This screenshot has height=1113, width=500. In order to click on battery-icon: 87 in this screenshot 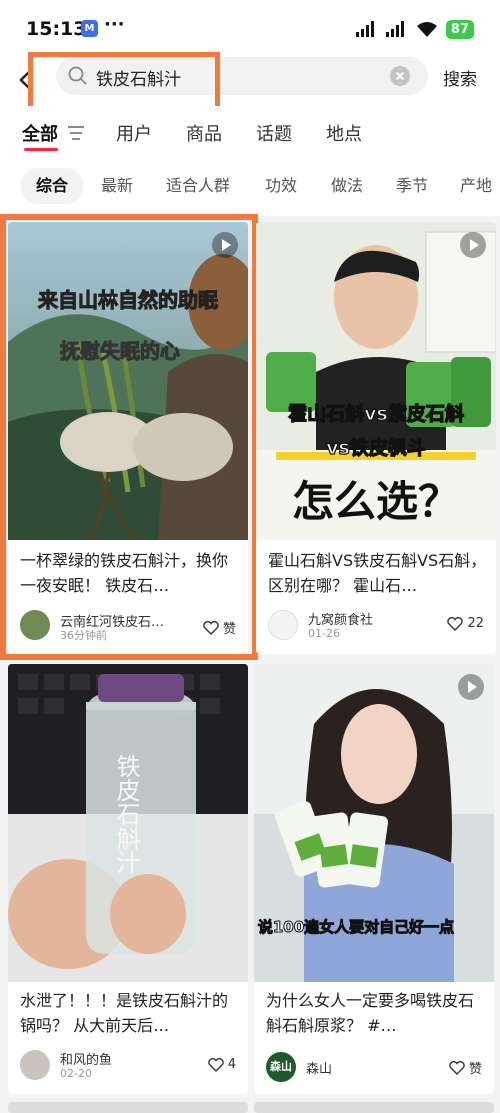, I will do `click(459, 29)`.